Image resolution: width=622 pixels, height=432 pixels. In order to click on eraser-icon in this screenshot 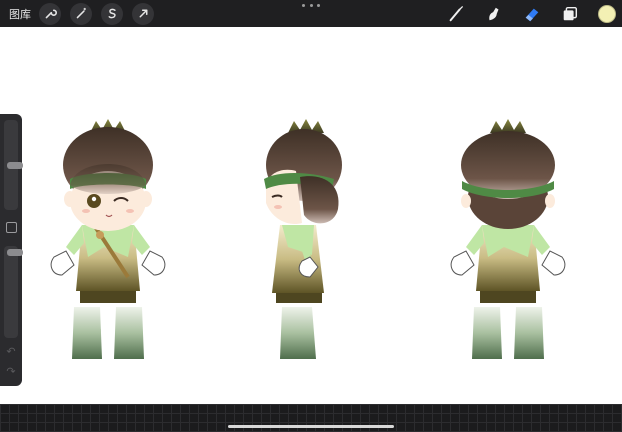, I will do `click(532, 14)`.